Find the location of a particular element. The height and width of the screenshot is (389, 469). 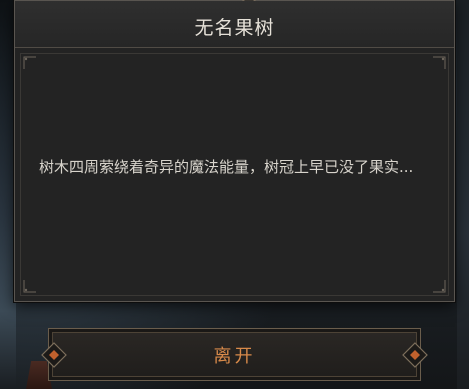

diamond-ornament-icon is located at coordinates (415, 355).